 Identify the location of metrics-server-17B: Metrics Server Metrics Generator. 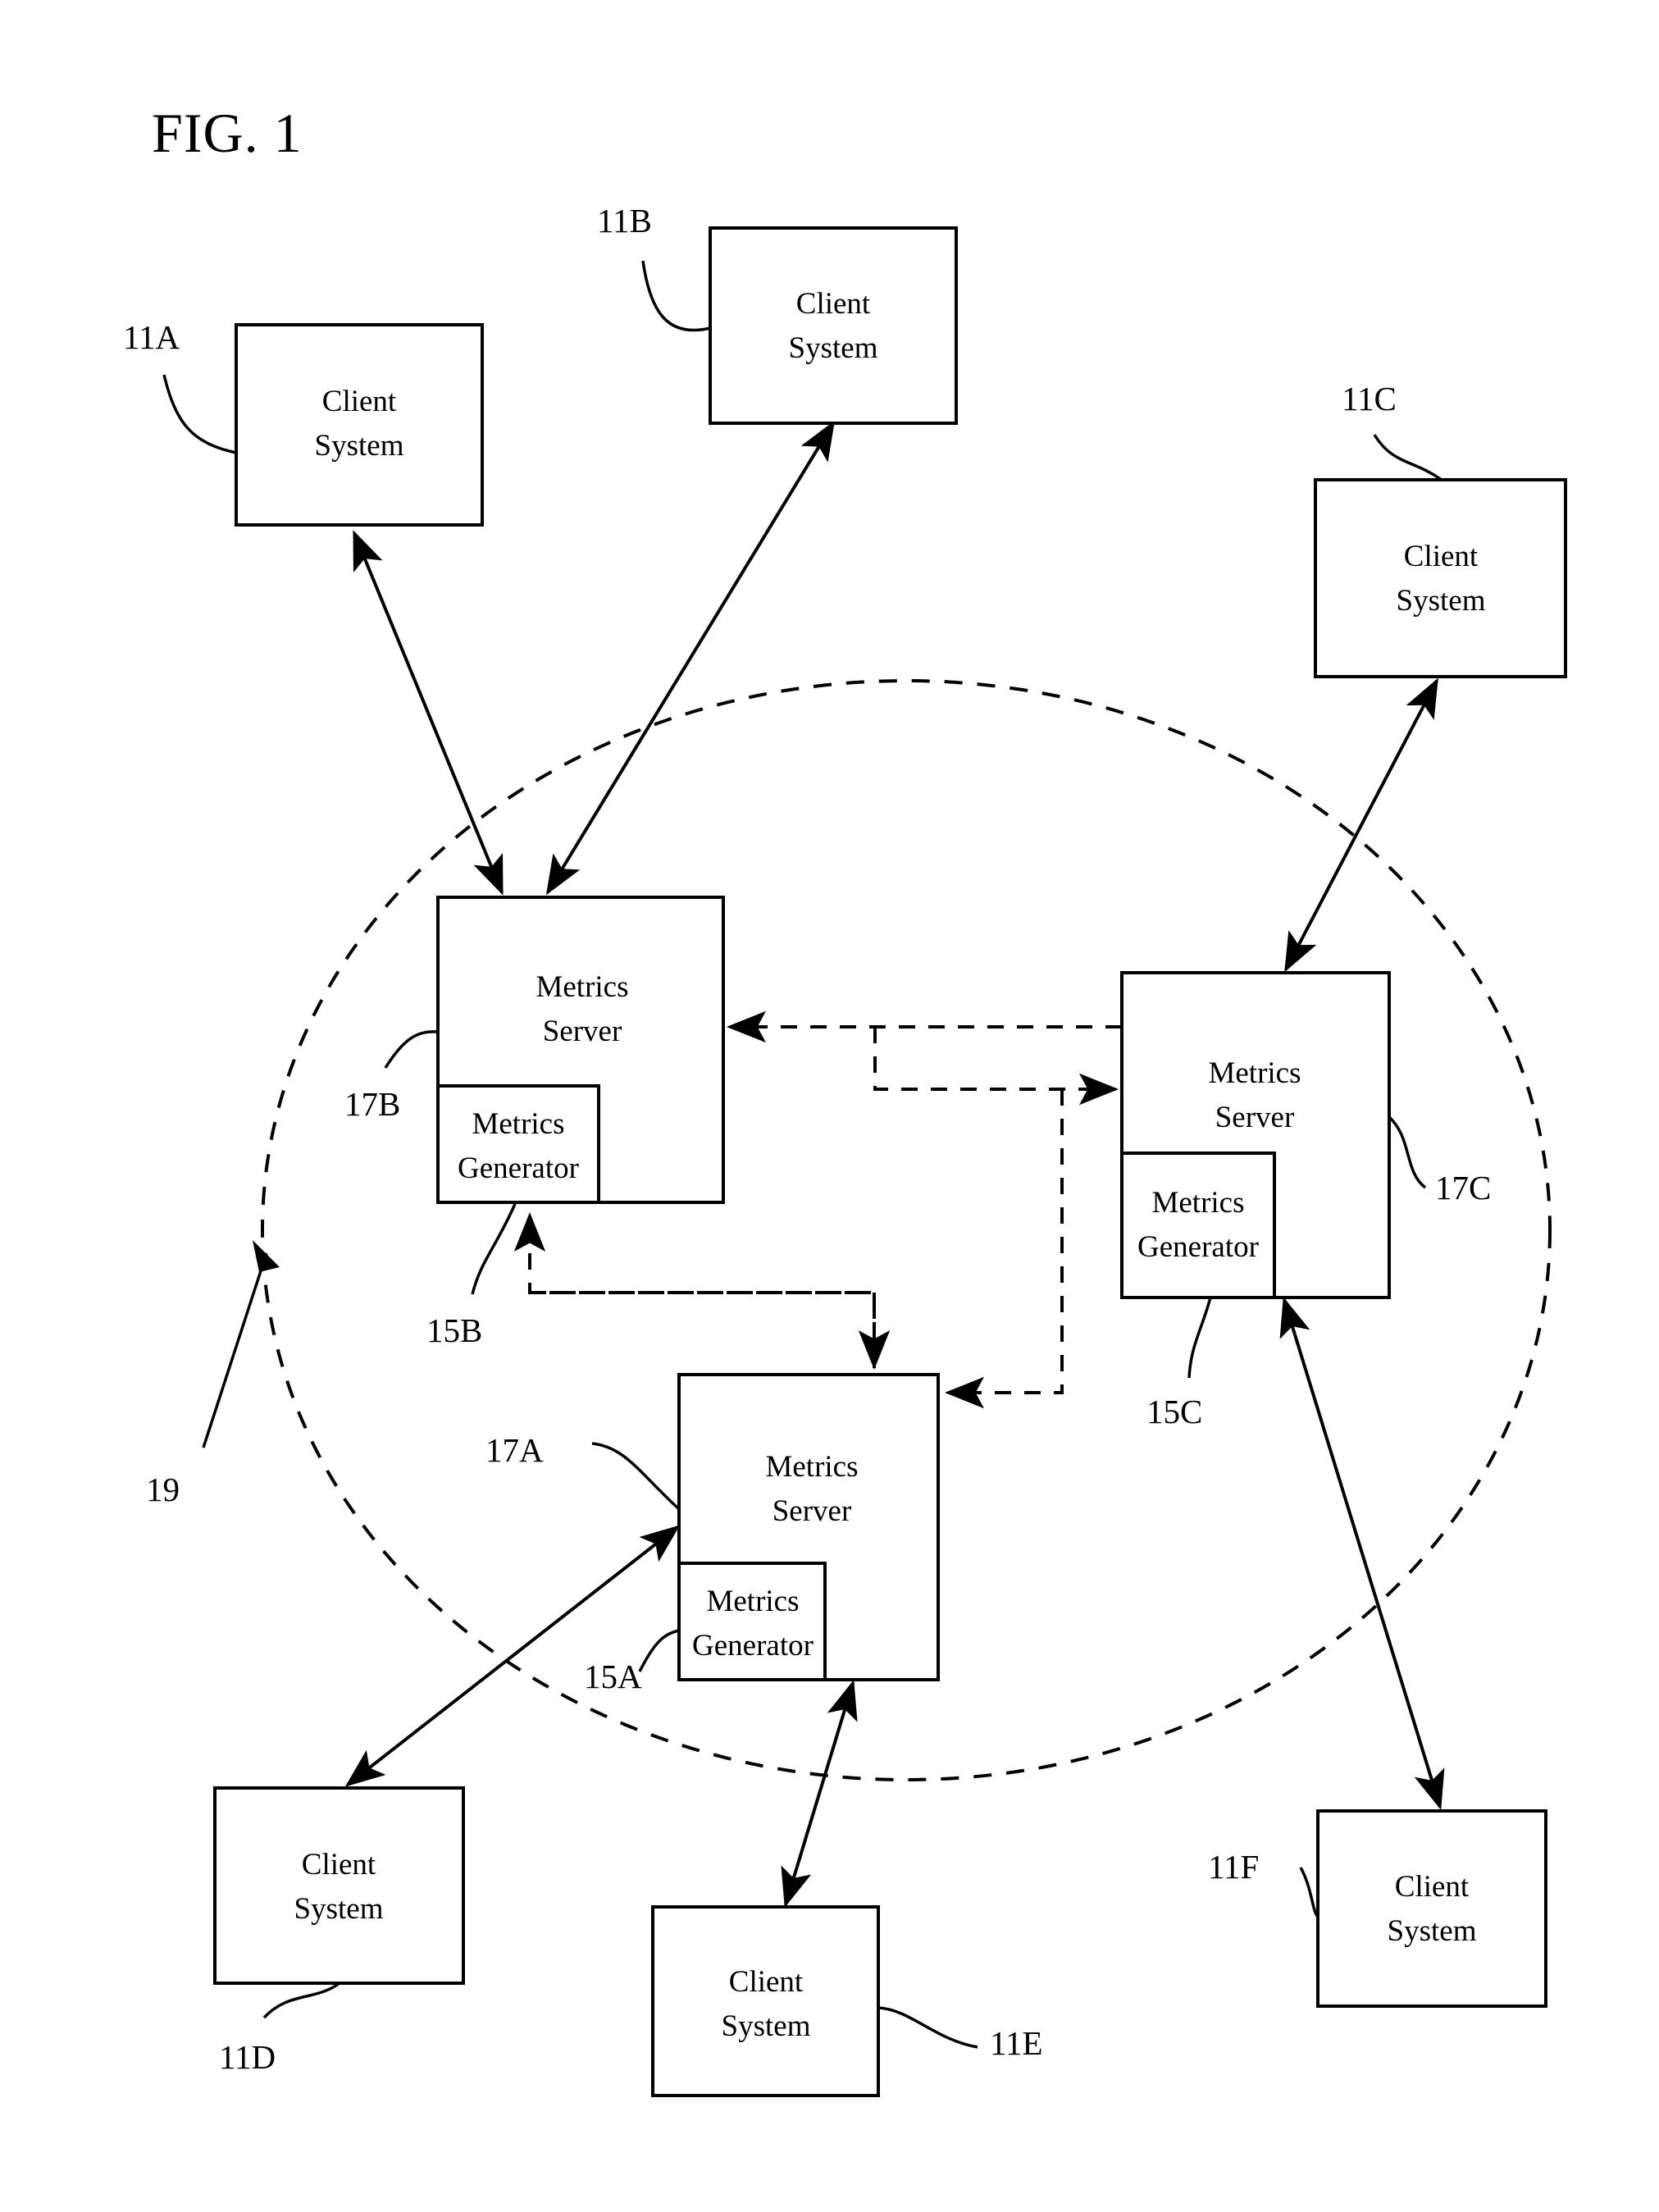
(580, 1050).